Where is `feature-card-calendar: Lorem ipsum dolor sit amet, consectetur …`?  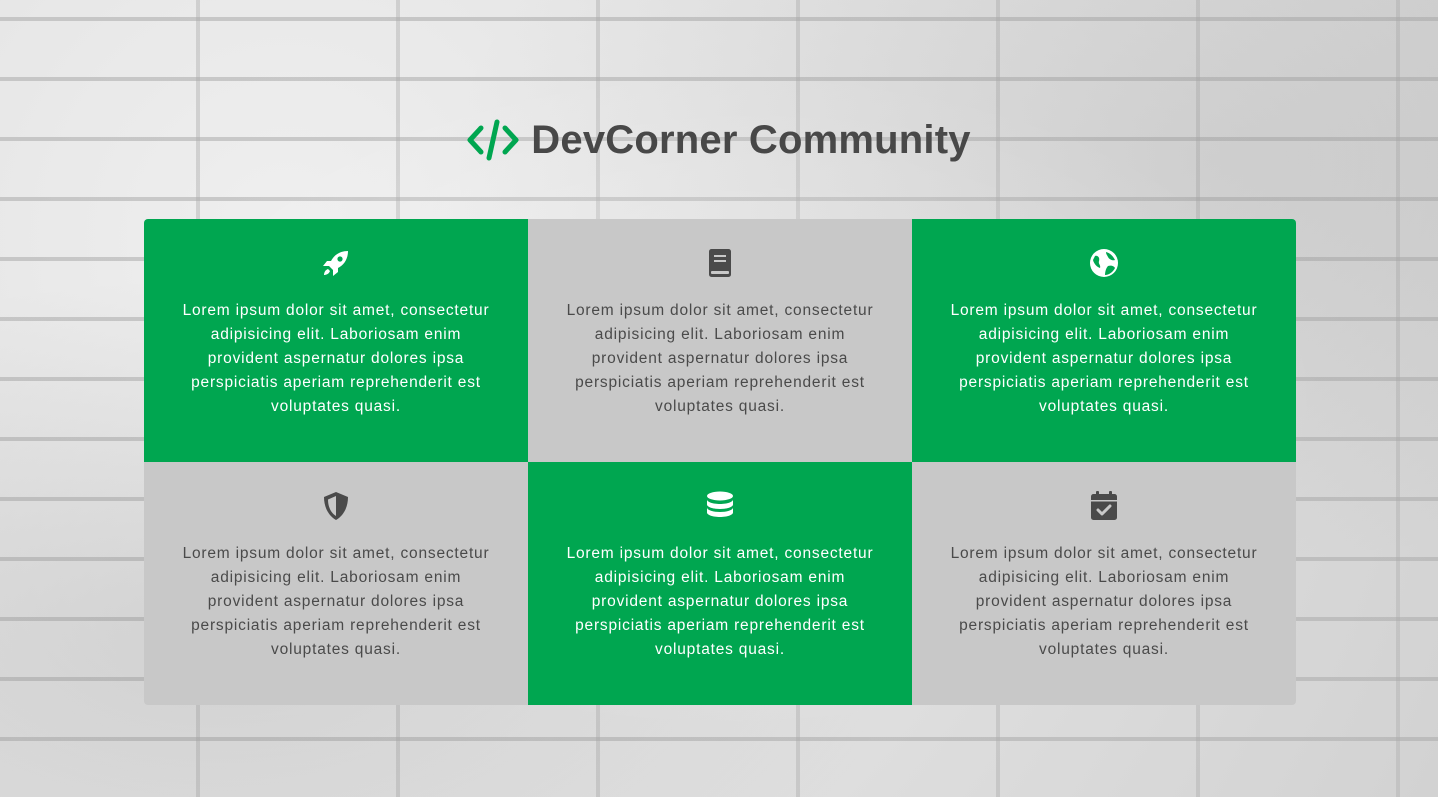 feature-card-calendar: Lorem ipsum dolor sit amet, consectetur … is located at coordinates (1104, 583).